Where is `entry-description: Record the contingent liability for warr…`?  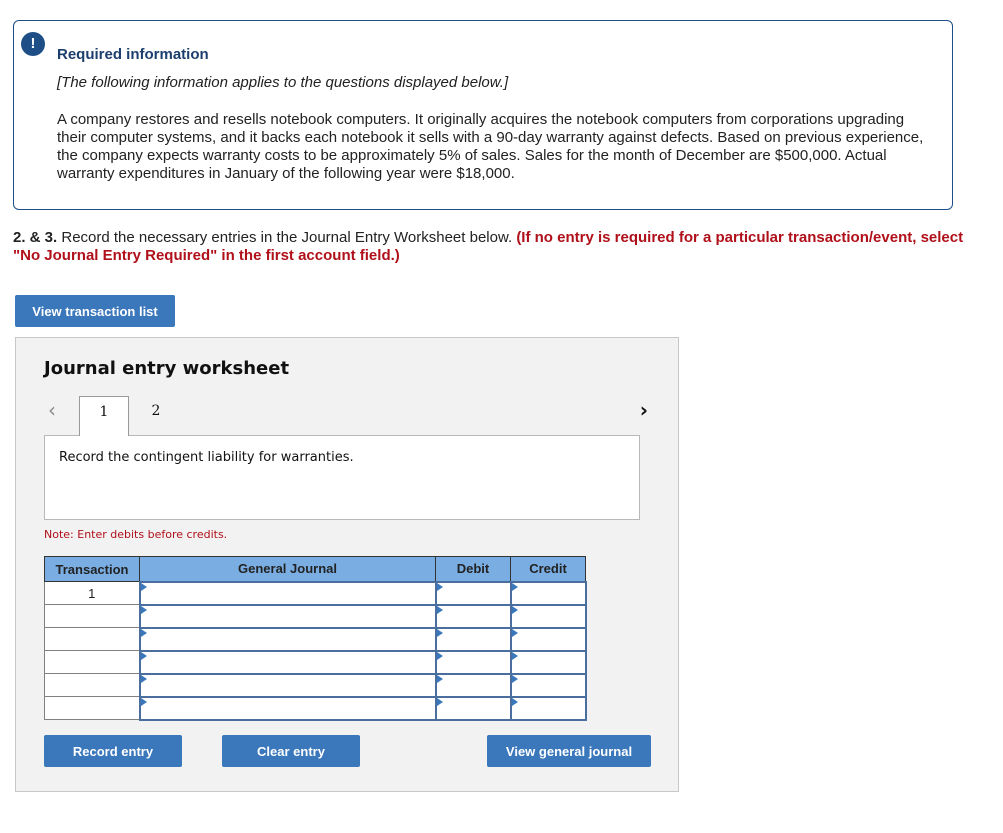
entry-description: Record the contingent liability for warr… is located at coordinates (206, 457).